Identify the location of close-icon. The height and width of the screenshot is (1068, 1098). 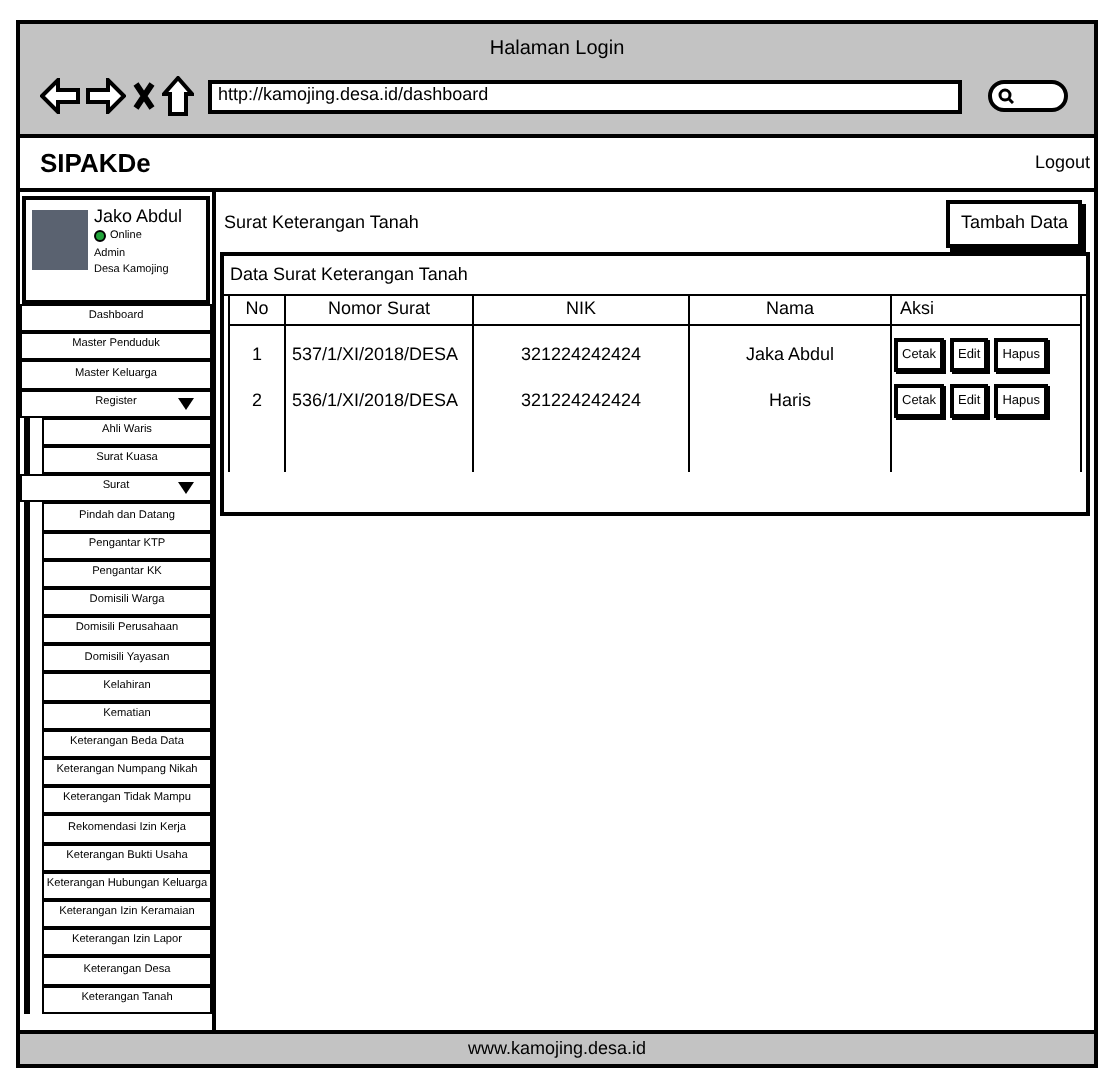
(144, 96).